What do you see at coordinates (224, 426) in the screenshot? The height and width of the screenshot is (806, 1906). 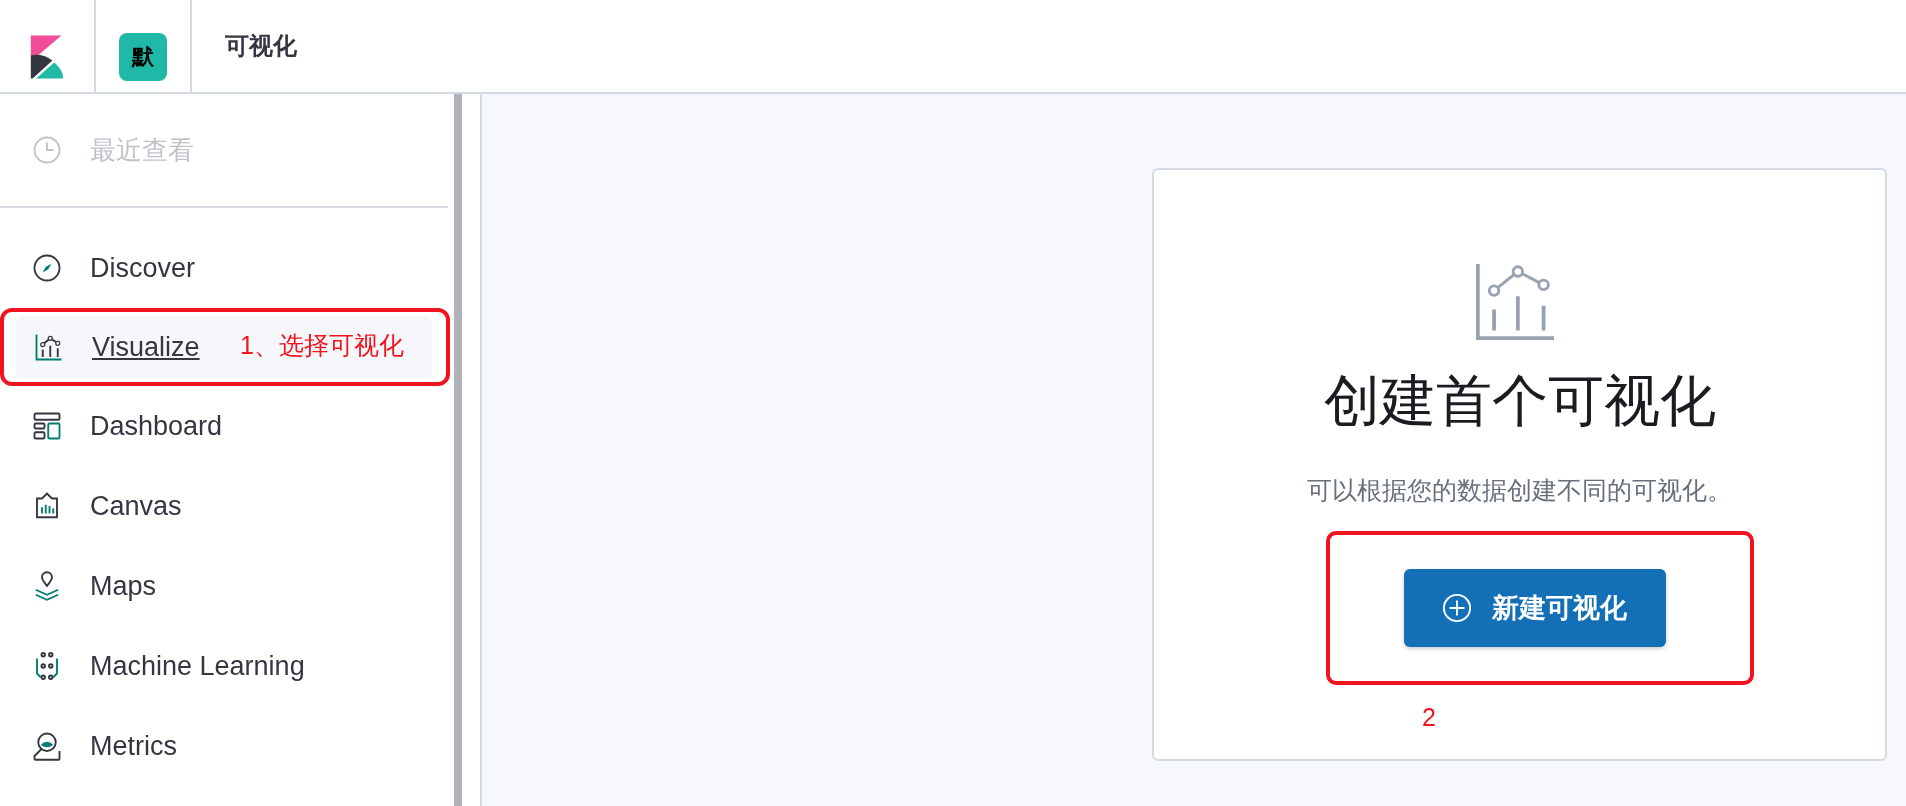 I see `nav-item: Dashboard` at bounding box center [224, 426].